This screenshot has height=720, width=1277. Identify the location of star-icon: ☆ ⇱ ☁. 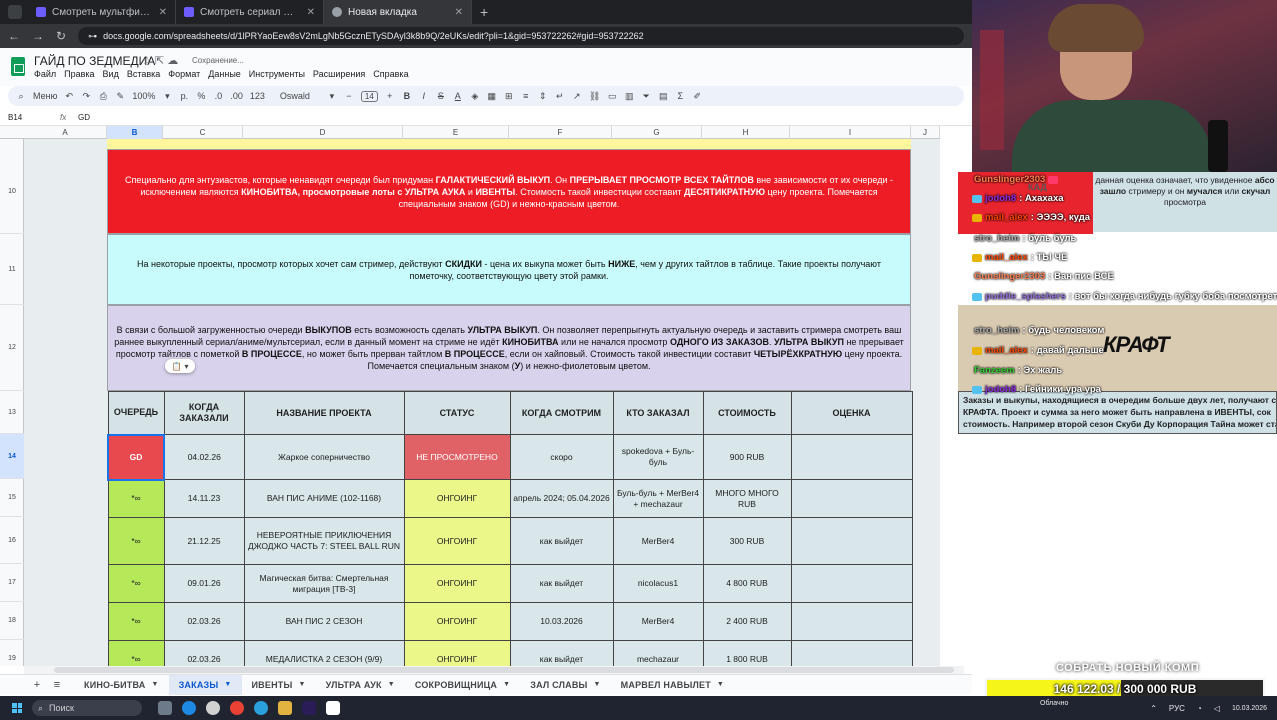
(160, 60).